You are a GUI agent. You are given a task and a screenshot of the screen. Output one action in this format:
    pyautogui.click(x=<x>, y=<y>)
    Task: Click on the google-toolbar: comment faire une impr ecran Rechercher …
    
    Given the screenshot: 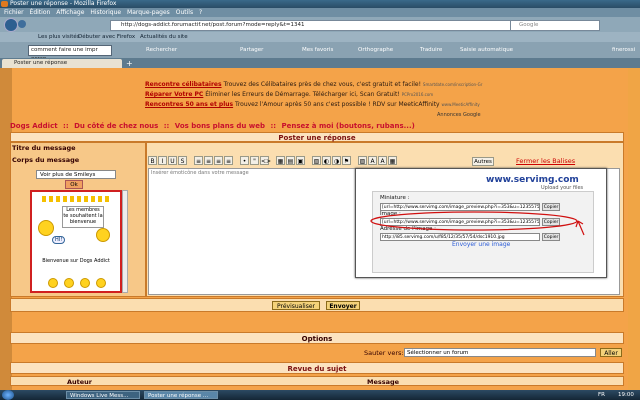 What is the action you would take?
    pyautogui.click(x=320, y=52)
    